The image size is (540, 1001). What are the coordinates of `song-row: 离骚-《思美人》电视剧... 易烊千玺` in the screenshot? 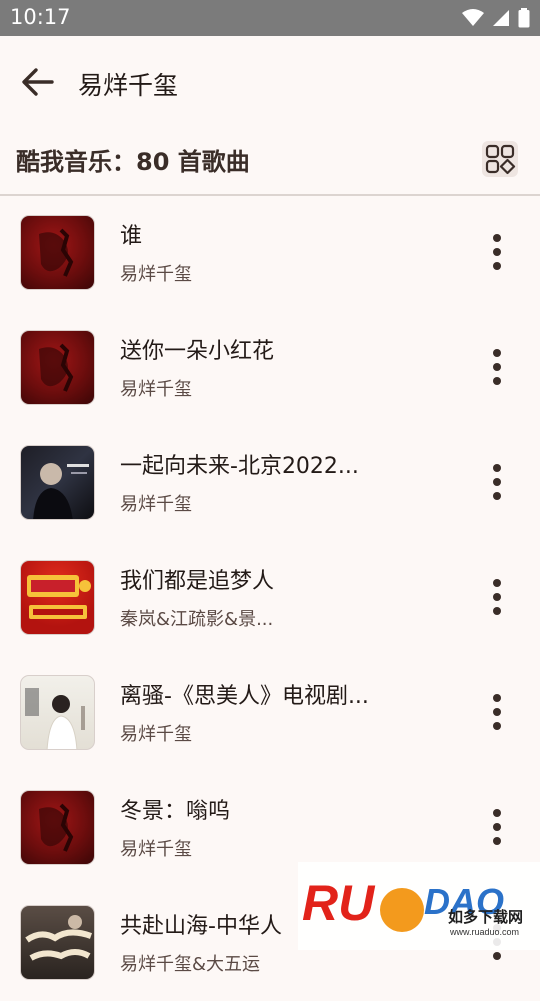 It's located at (270, 713).